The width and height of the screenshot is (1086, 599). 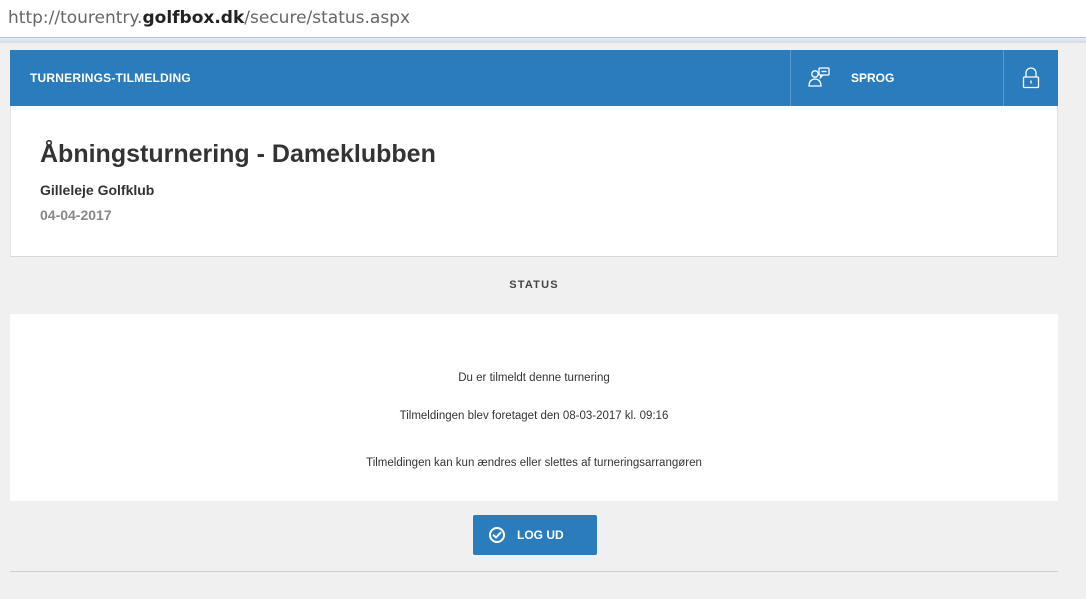 I want to click on language-button: SPROG, so click(x=897, y=78).